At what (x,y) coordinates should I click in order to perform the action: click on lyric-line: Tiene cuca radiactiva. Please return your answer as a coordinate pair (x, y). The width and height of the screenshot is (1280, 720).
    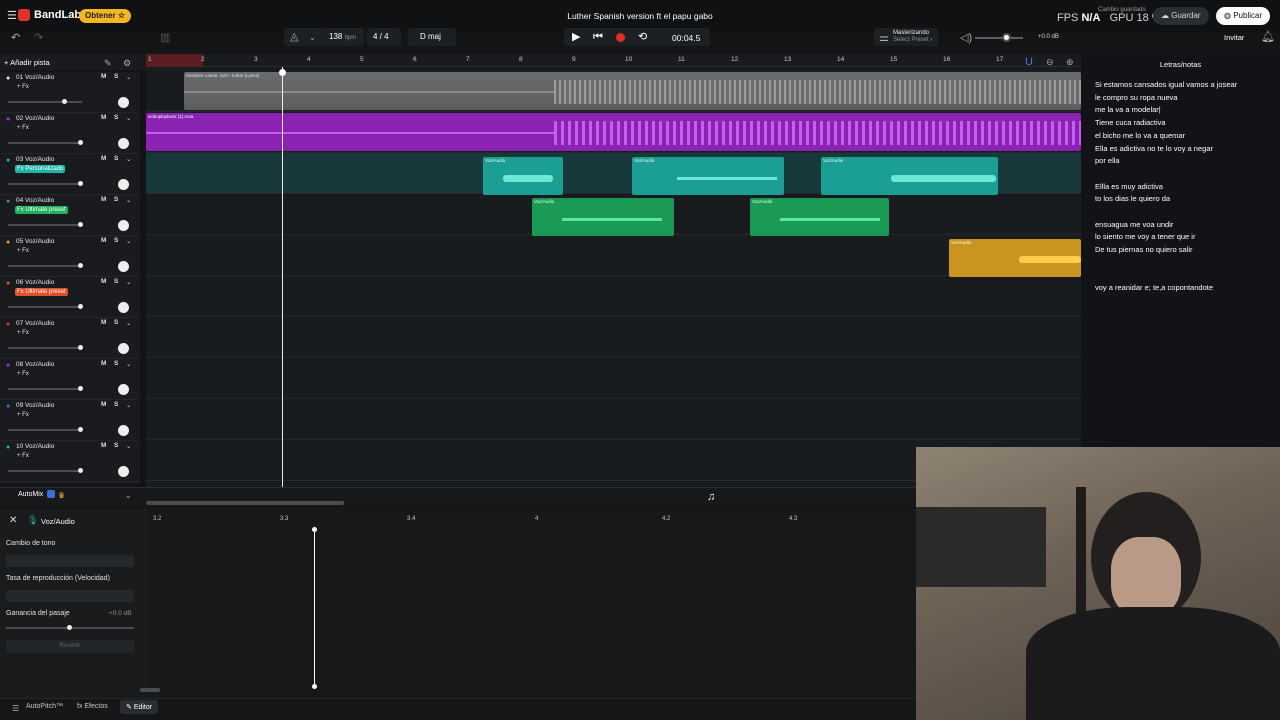
    Looking at the image, I should click on (1130, 122).